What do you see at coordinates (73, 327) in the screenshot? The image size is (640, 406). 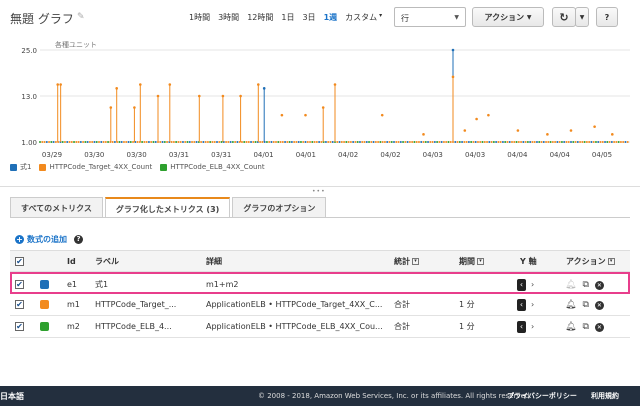 I see `row-id: m2` at bounding box center [73, 327].